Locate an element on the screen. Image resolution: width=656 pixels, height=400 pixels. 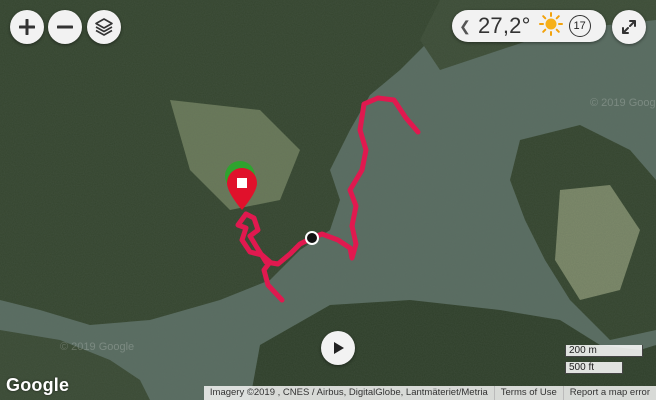
weather-widget: ❮ 27,2° 17 is located at coordinates (529, 26).